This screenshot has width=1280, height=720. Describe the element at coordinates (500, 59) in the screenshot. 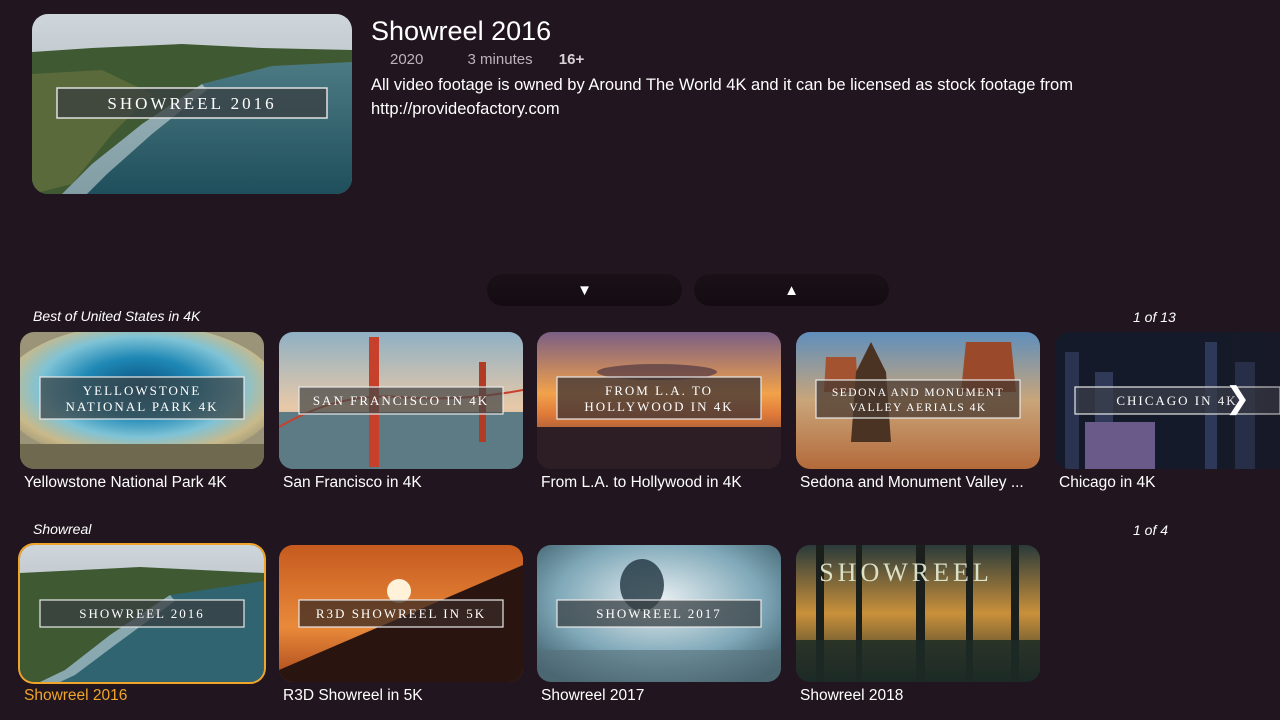

I see `hero-duration: 3 minutes` at that location.